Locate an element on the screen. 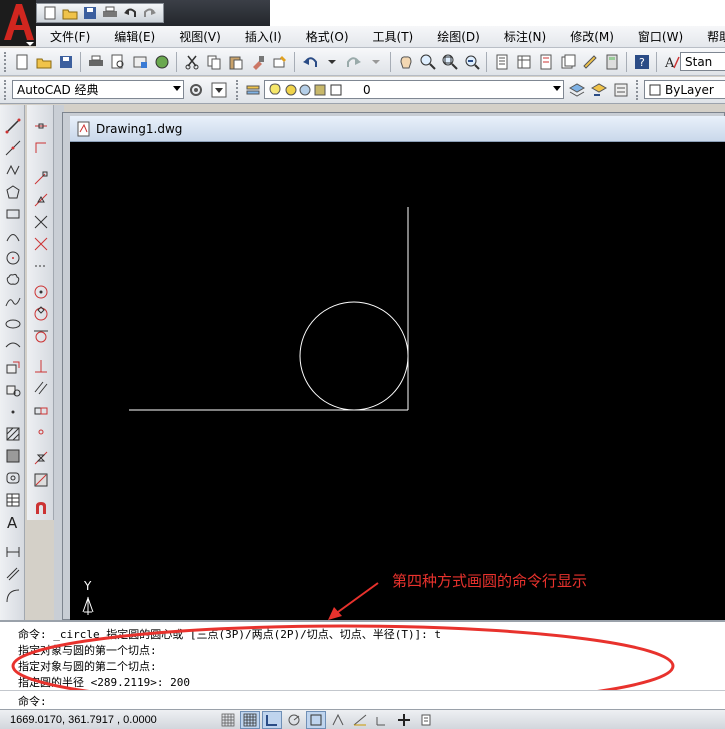  layer-properties-icon is located at coordinates (252, 89).